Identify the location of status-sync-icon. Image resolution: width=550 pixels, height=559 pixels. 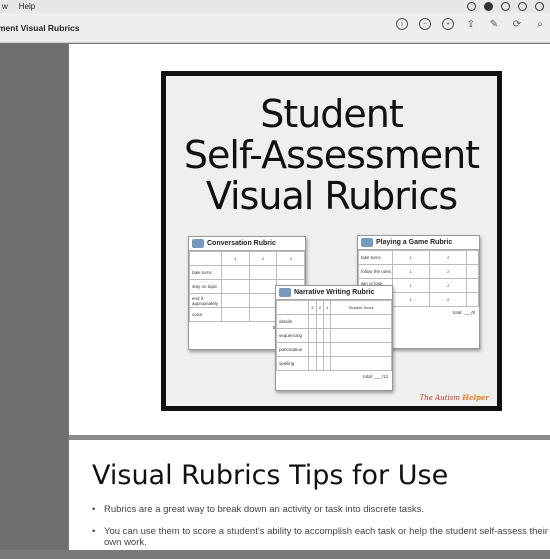
(505, 6).